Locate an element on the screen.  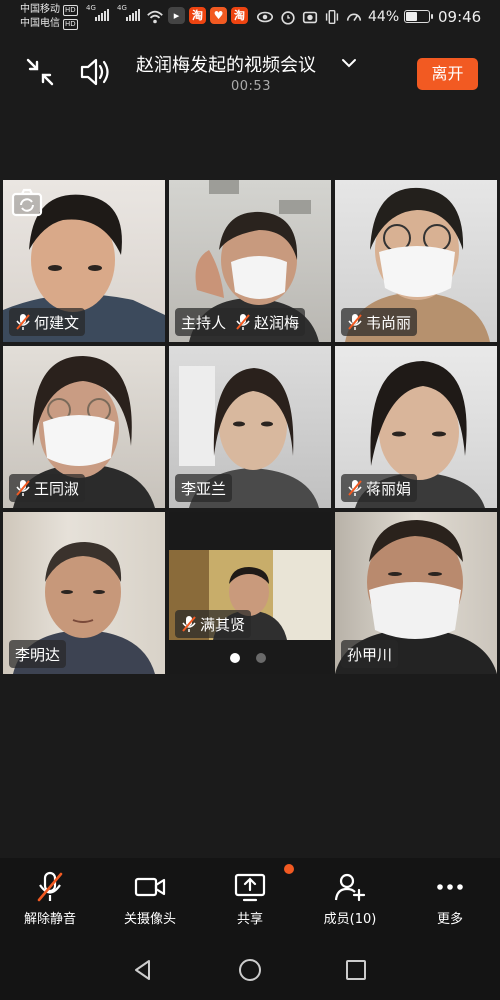
participant-name: 李明达 is located at coordinates (38, 654).